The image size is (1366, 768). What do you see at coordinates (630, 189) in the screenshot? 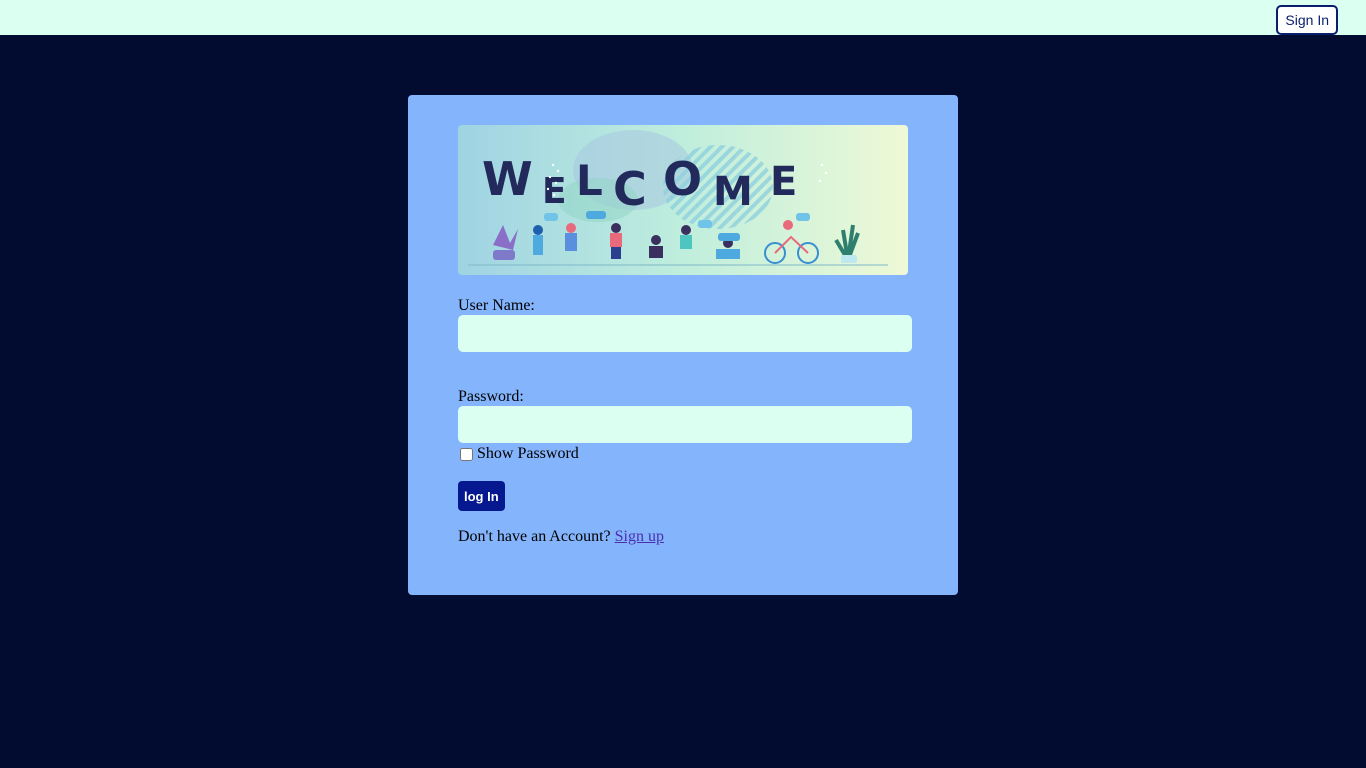
I see `svg-text: C` at bounding box center [630, 189].